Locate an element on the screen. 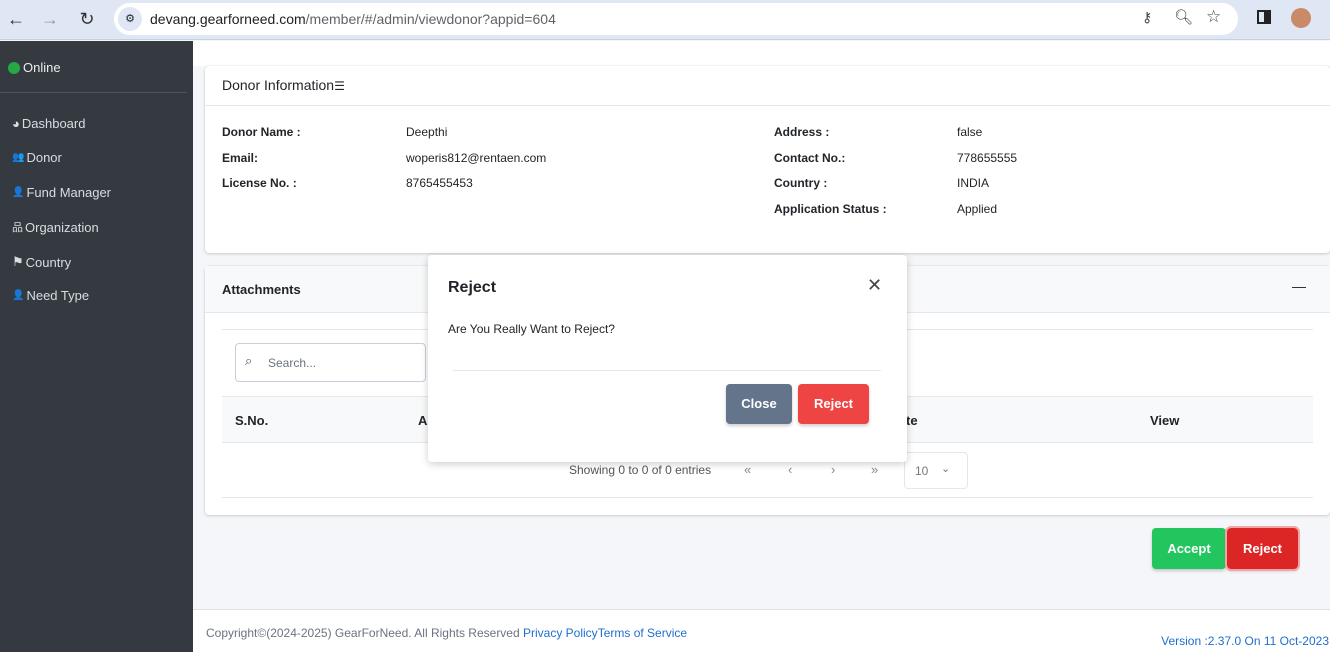  modal-reject-button: Reject is located at coordinates (833, 404).